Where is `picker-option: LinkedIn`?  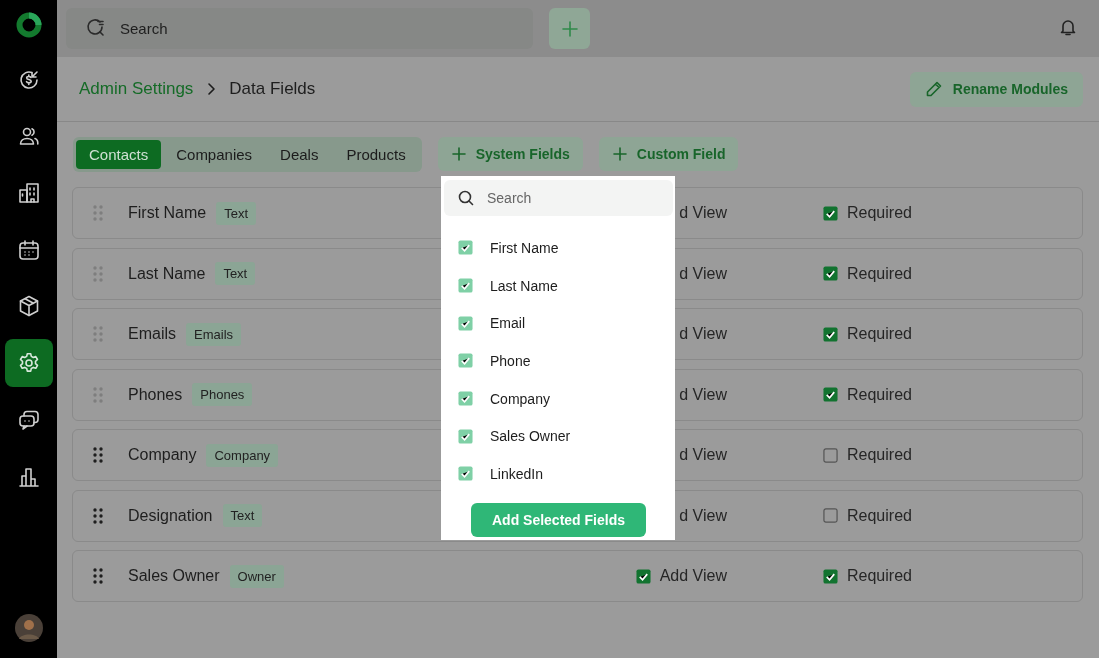 picker-option: LinkedIn is located at coordinates (516, 473).